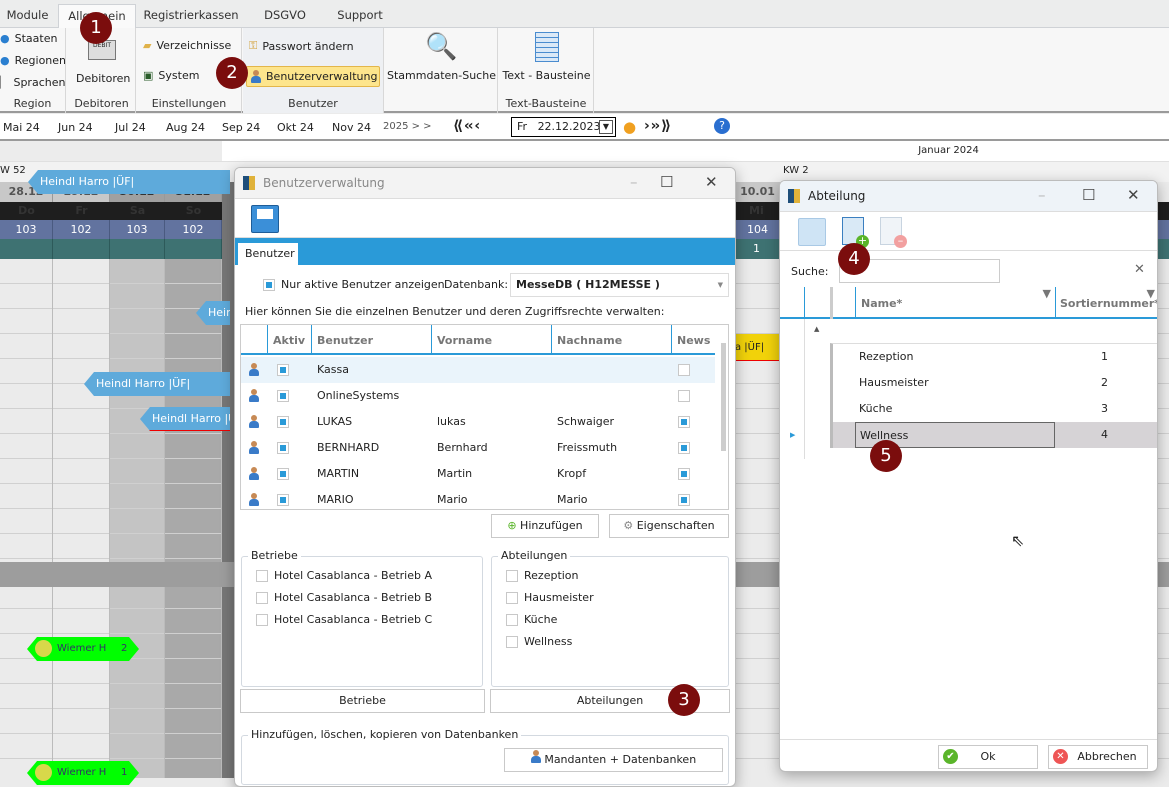 The image size is (1169, 787). Describe the element at coordinates (855, 232) in the screenshot. I see `new-document-icon: +` at that location.